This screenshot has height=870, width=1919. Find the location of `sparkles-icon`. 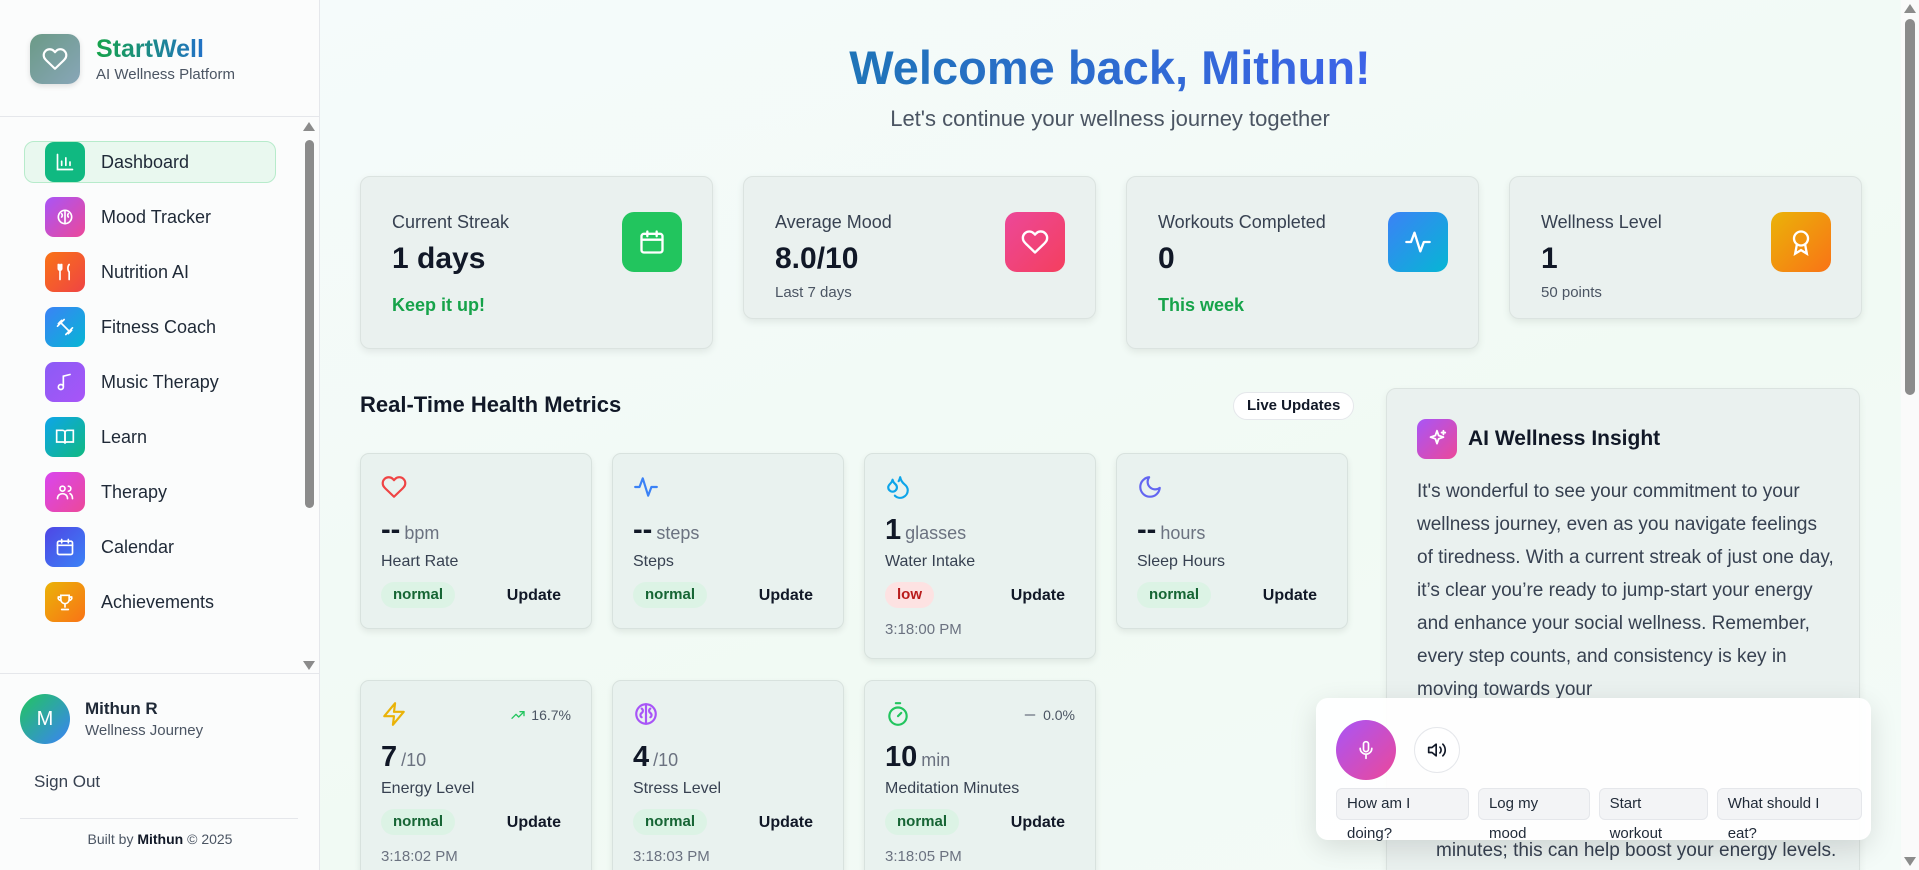

sparkles-icon is located at coordinates (1437, 439).